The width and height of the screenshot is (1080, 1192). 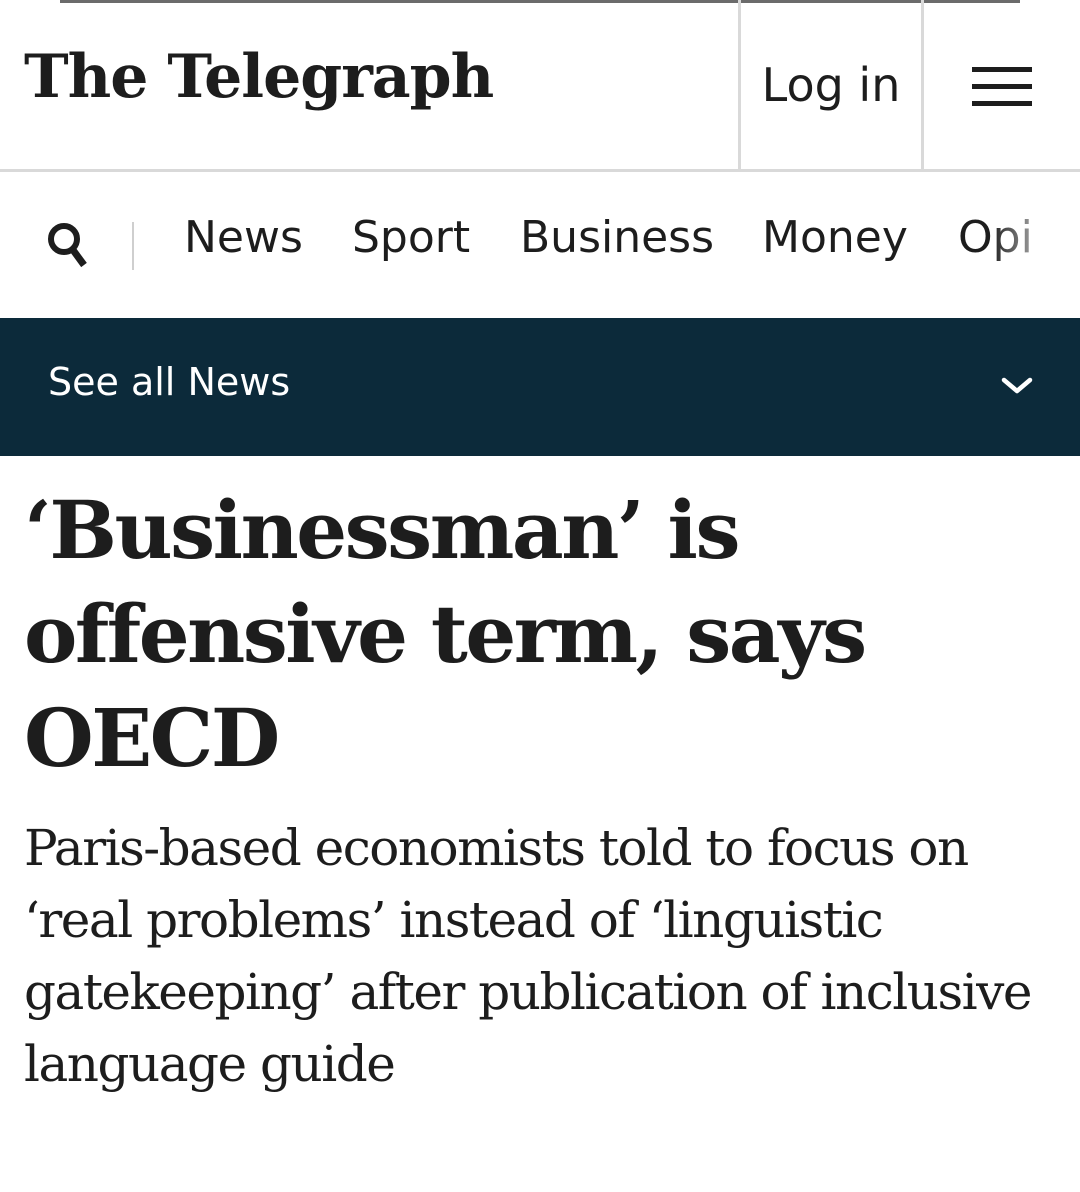 I want to click on nav-item-sport: Sport, so click(x=411, y=237).